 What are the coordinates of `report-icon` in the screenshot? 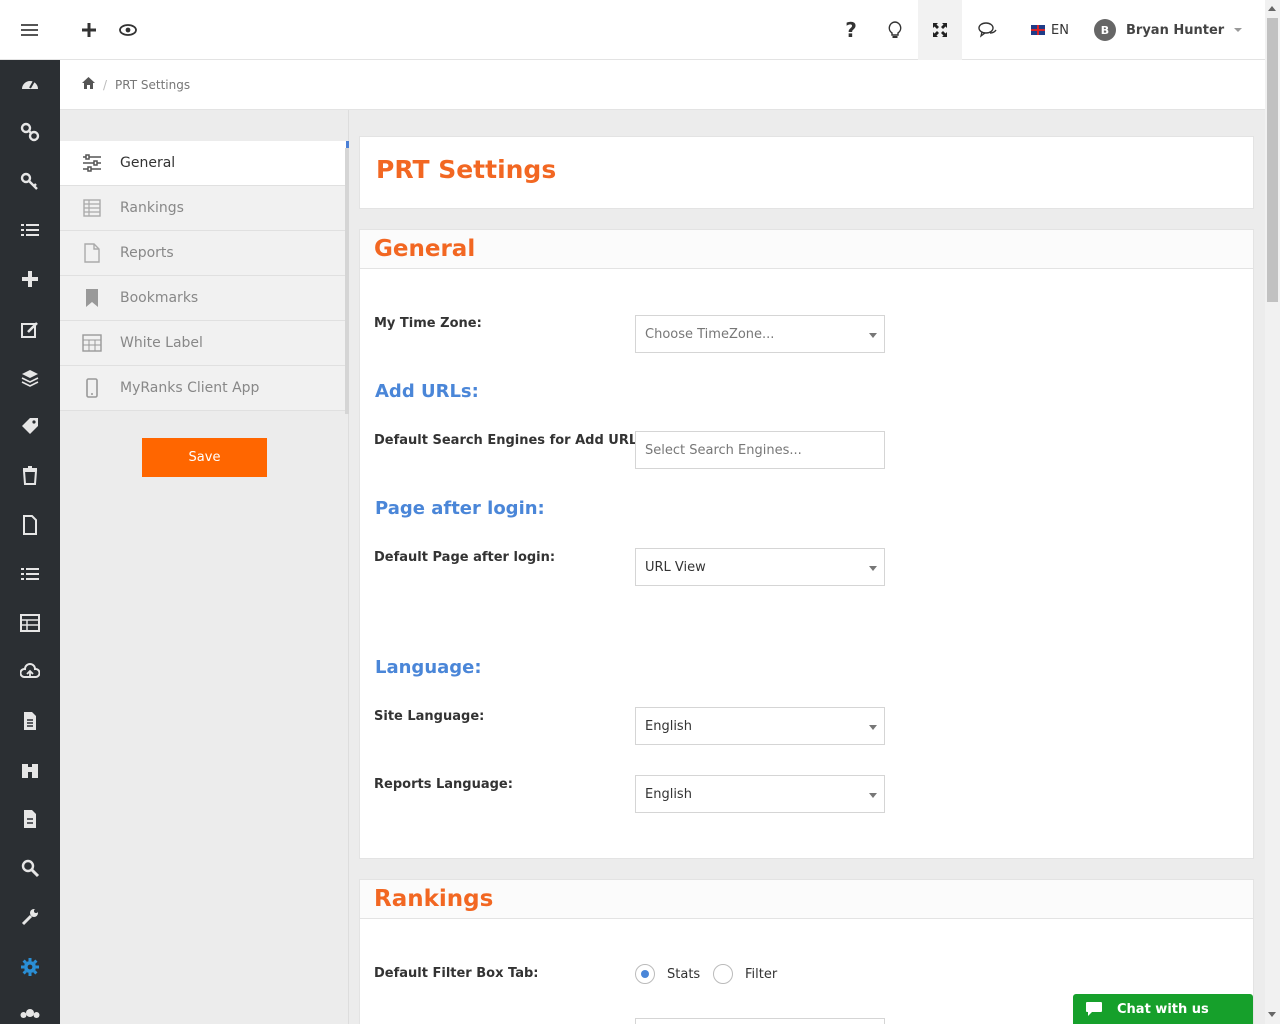 It's located at (30, 819).